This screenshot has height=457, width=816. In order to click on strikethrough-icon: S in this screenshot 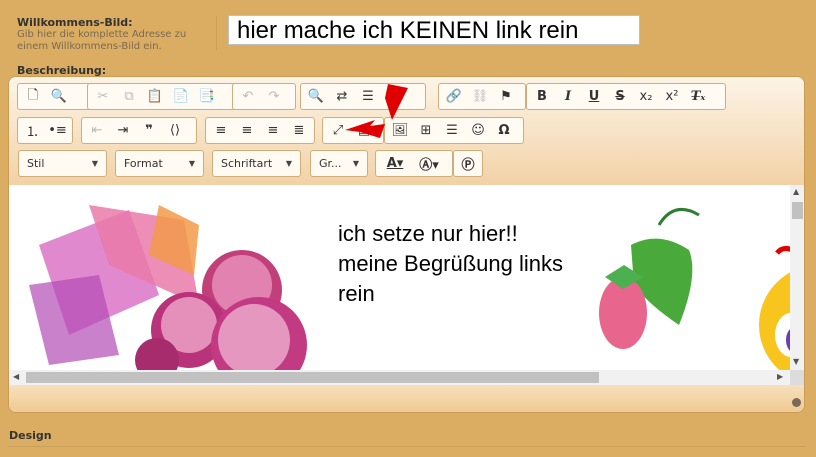, I will do `click(620, 97)`.